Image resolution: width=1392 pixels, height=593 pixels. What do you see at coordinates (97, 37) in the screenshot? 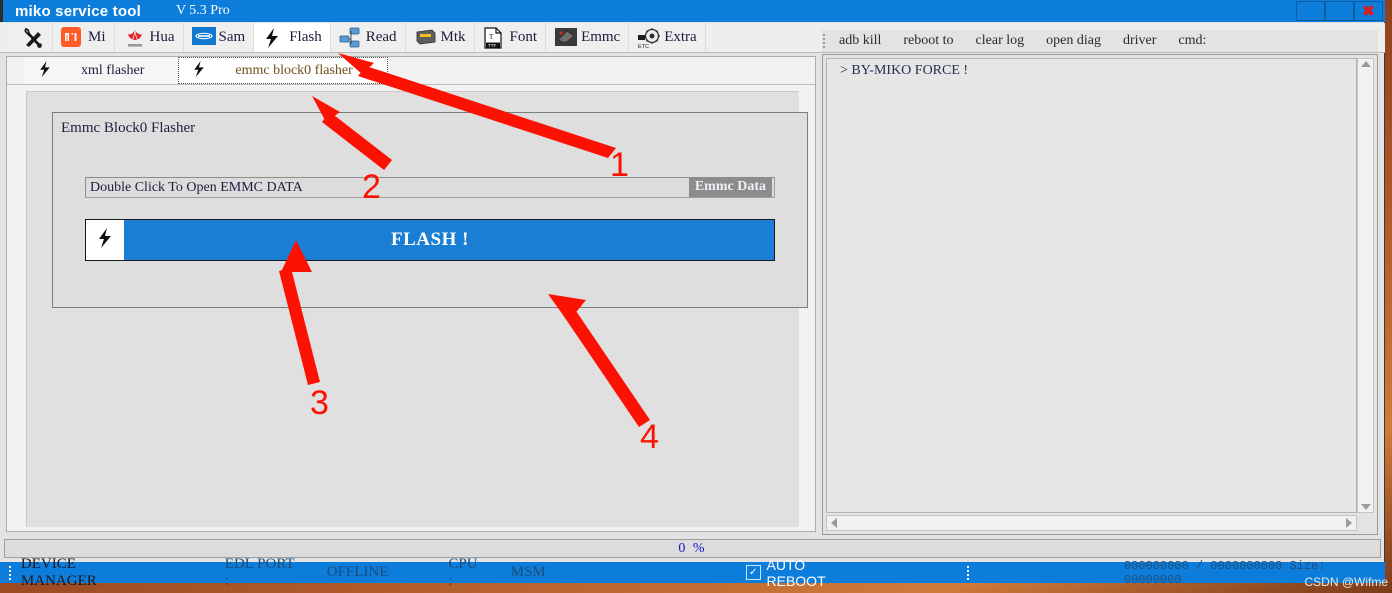
I see `toolbar-item-label: Mi` at bounding box center [97, 37].